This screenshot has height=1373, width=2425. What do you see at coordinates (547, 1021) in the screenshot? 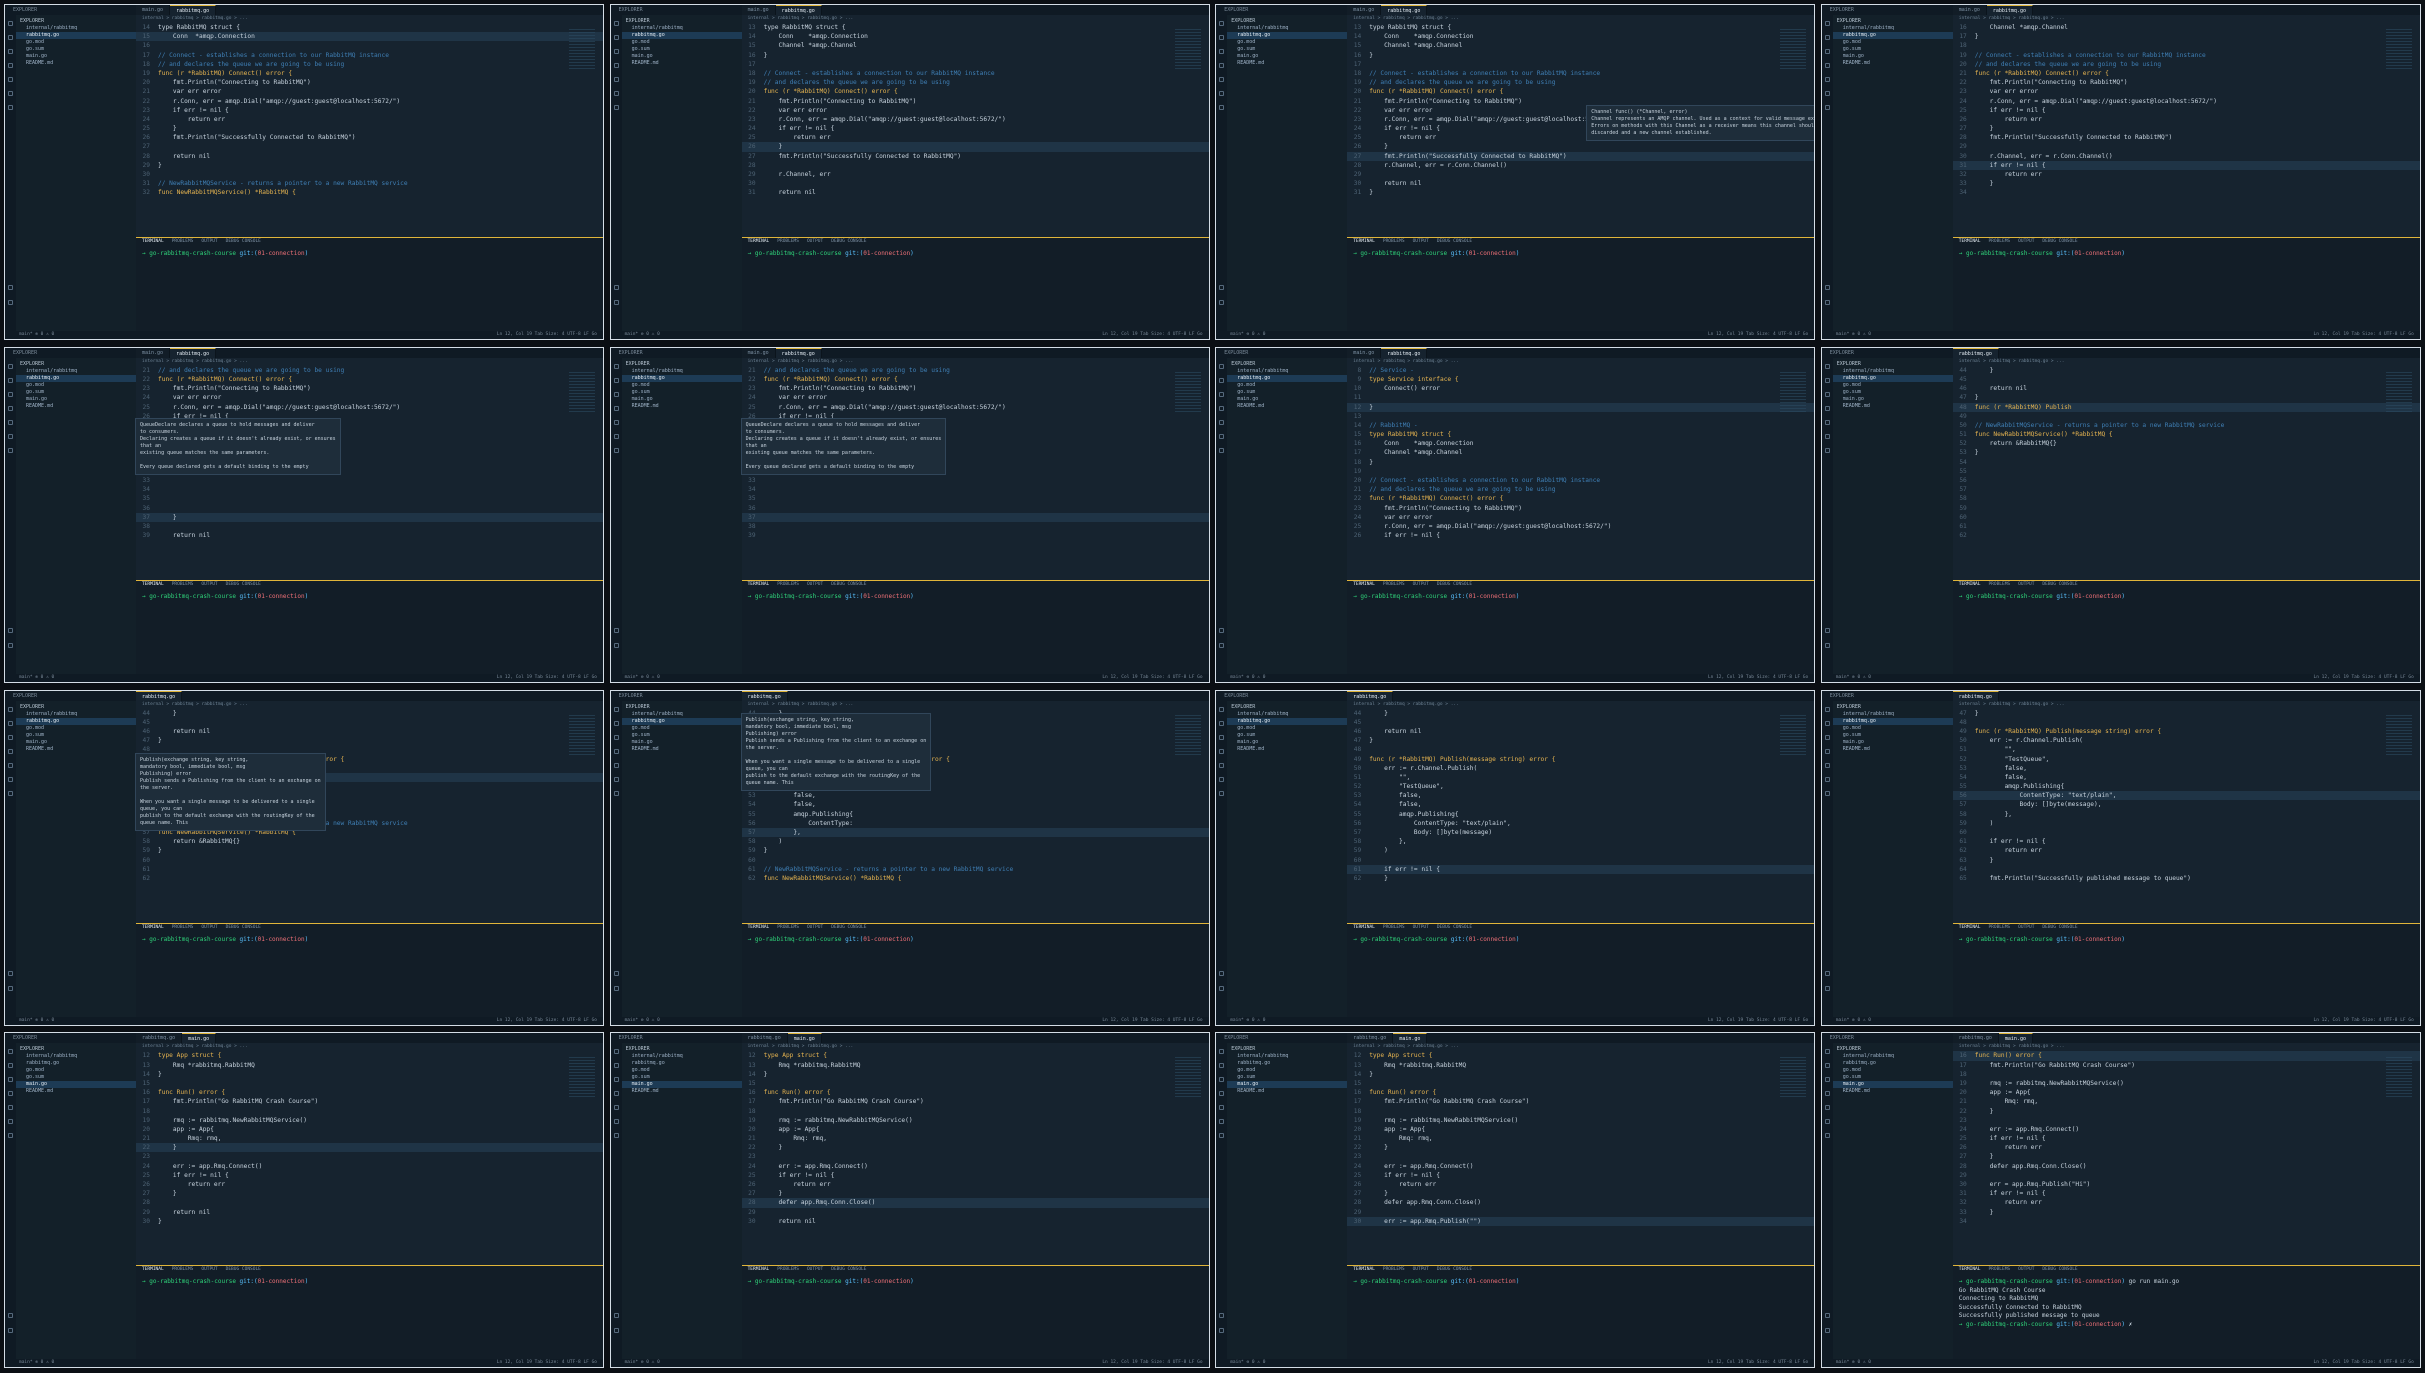
I see `status-right: Ln 12, Col 19 Tab Size: 4 UTF-8 LF Go` at bounding box center [547, 1021].